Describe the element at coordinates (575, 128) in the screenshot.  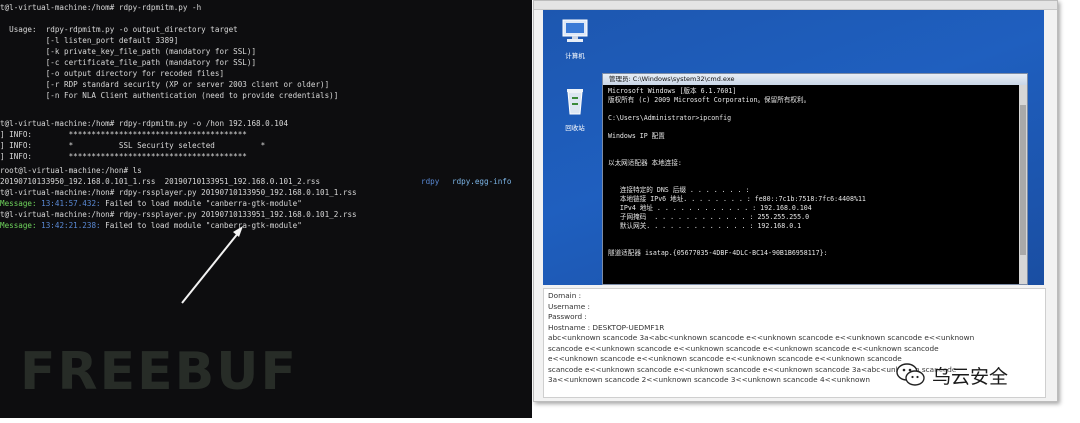
I see `desktop-icon-label: 回收站` at that location.